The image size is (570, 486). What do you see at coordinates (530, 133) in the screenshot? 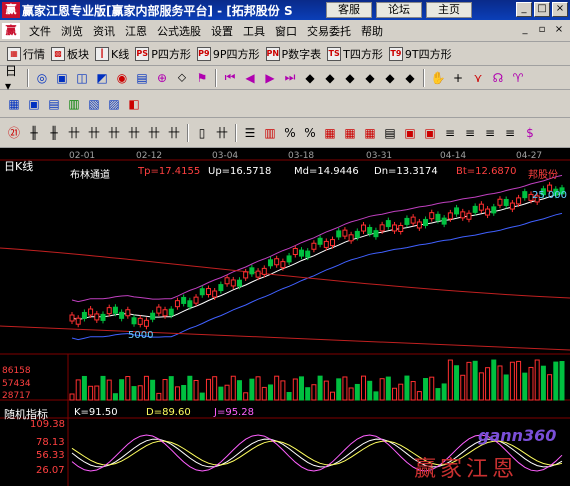
I see `dollar-icon: $` at bounding box center [530, 133].